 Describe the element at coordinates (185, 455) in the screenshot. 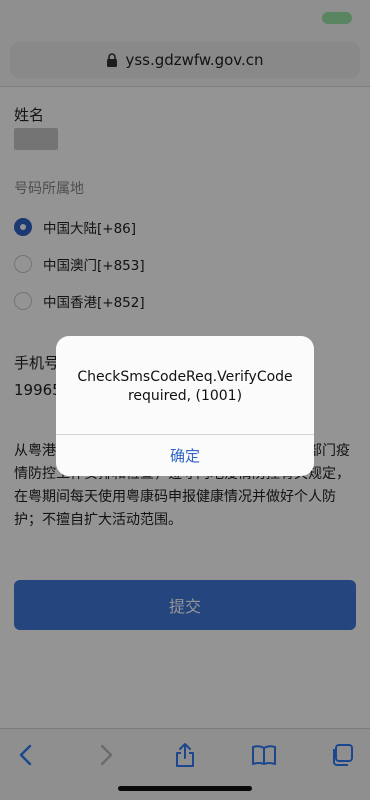

I see `alert-ok-button: 确定` at that location.